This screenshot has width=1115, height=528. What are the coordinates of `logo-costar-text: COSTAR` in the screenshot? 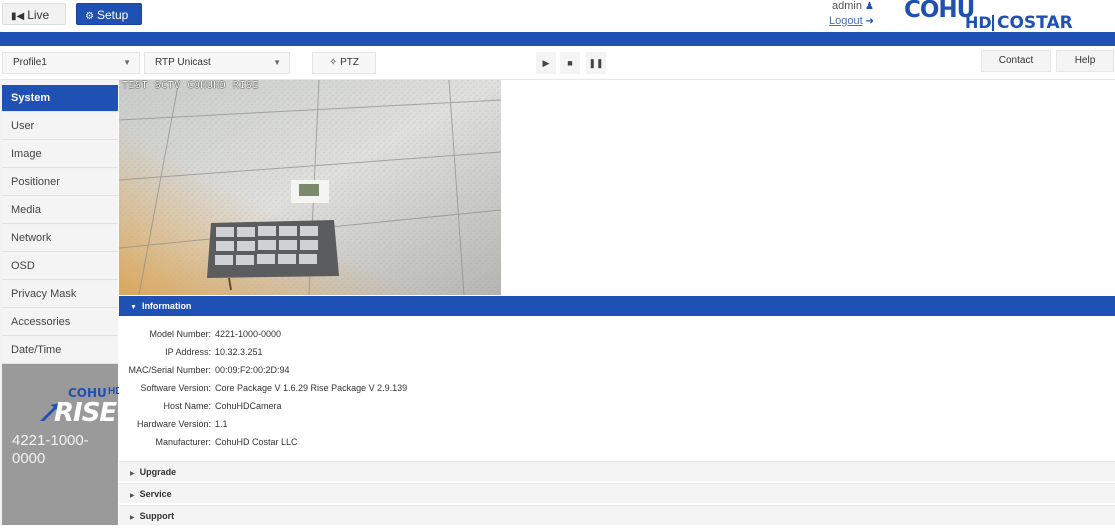 It's located at (1032, 23).